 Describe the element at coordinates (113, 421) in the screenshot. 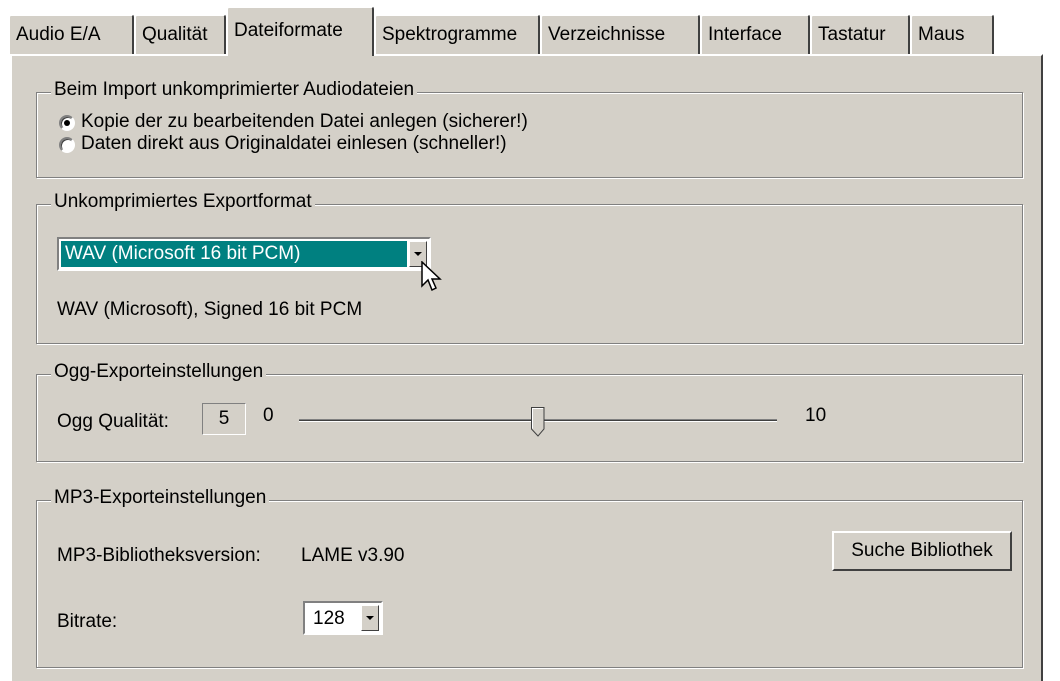

I see `ogg-quality-label: Ogg Qualität:` at that location.